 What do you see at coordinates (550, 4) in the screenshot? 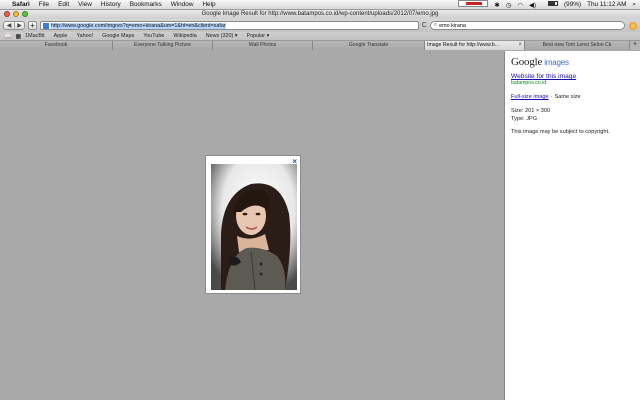
I see `battery-icon` at bounding box center [550, 4].